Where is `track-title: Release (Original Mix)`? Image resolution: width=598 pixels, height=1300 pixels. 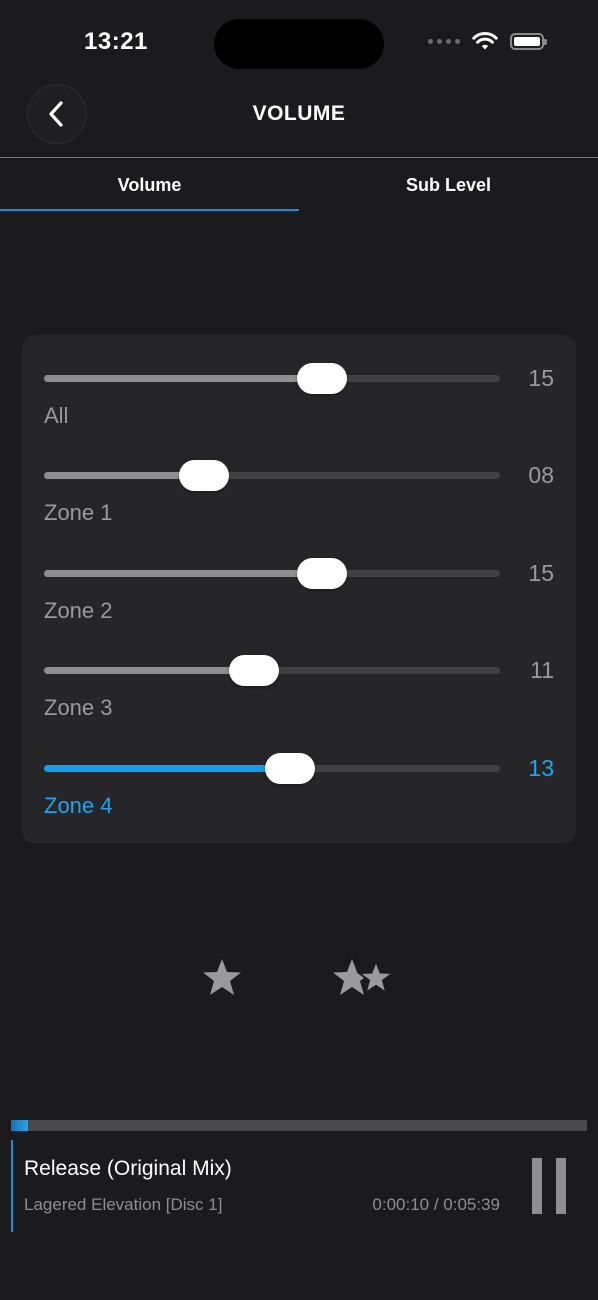
track-title: Release (Original Mix) is located at coordinates (128, 1168).